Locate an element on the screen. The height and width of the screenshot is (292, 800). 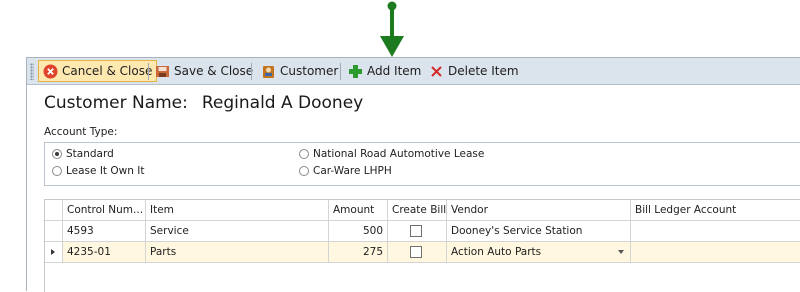
cell-item: Parts is located at coordinates (237, 252).